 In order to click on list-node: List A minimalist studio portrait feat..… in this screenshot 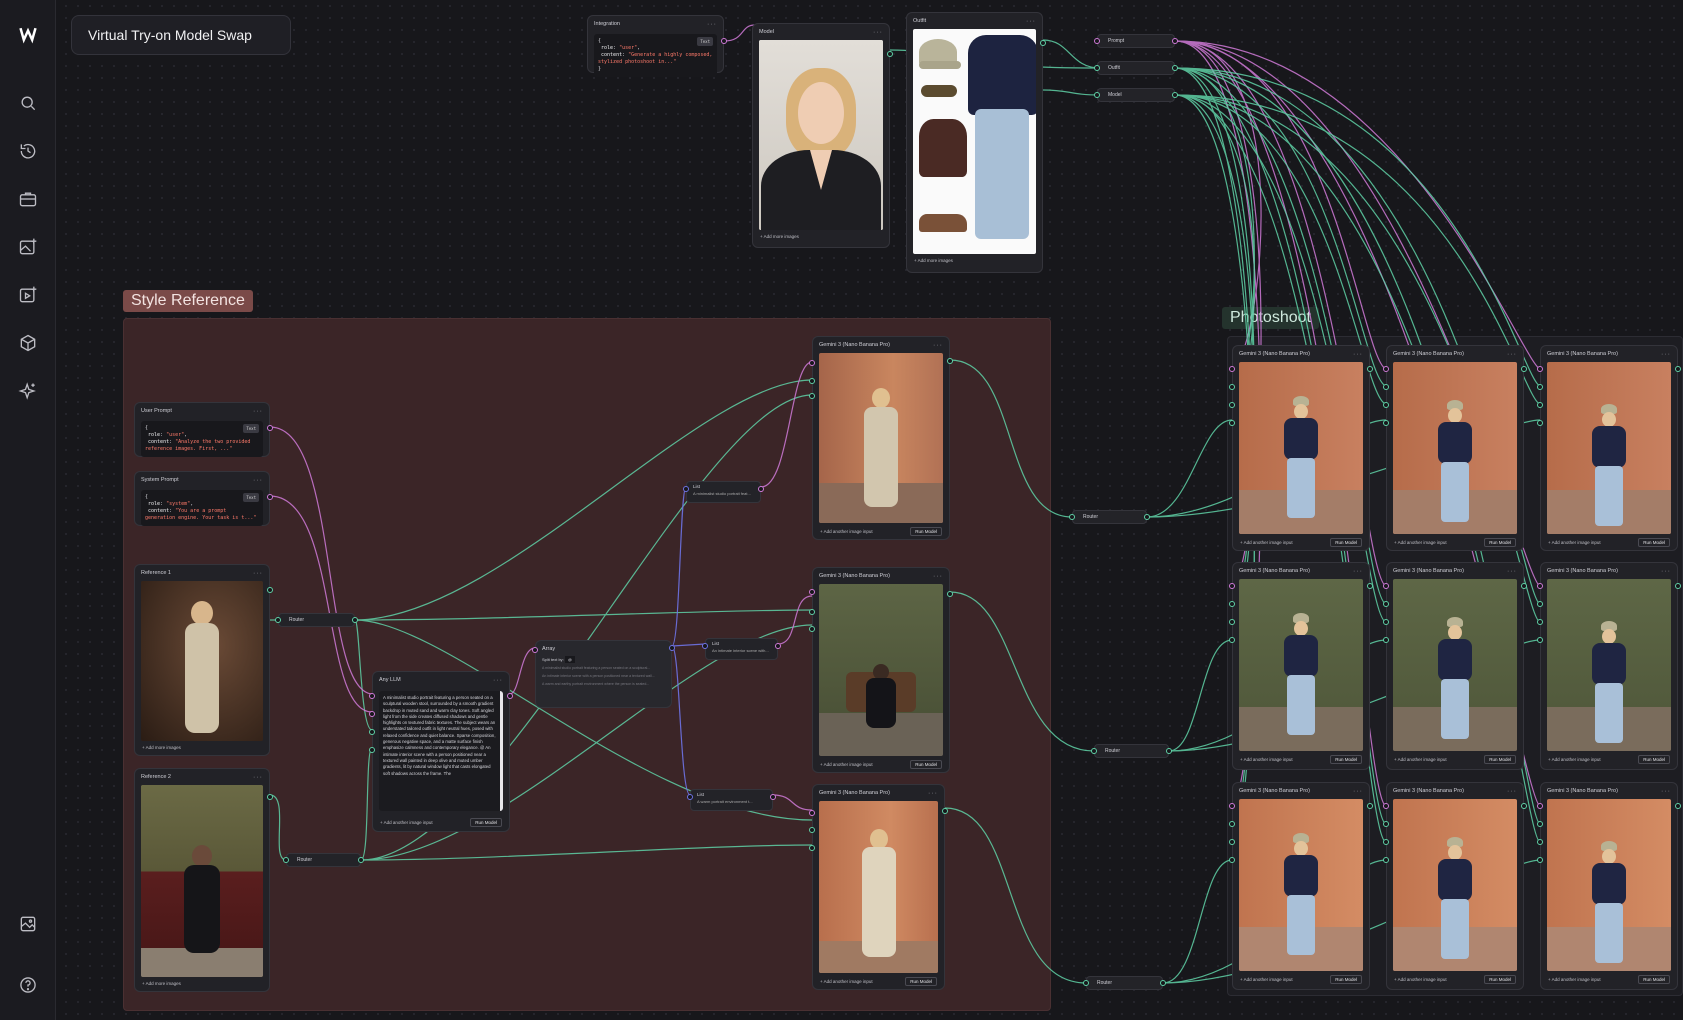, I will do `click(723, 492)`.